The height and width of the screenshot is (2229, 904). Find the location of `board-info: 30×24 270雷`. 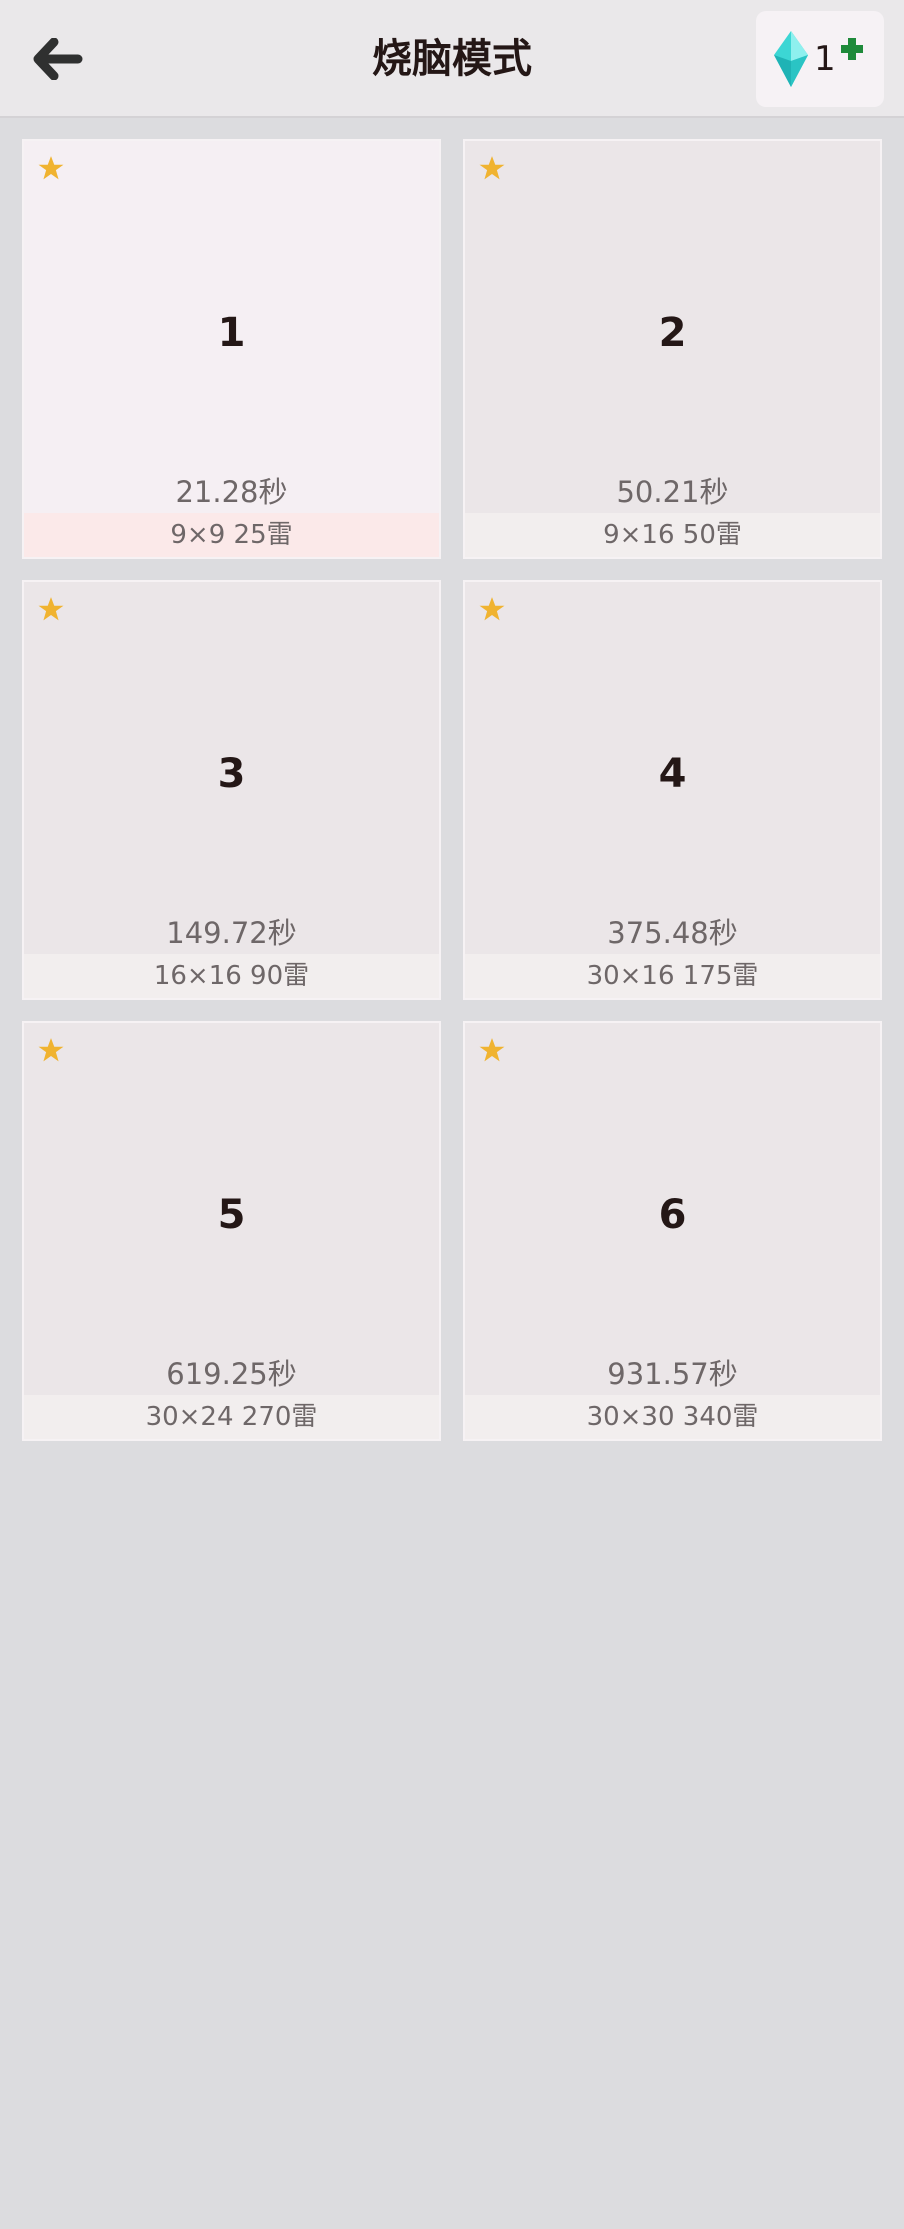

board-info: 30×24 270雷 is located at coordinates (231, 1417).